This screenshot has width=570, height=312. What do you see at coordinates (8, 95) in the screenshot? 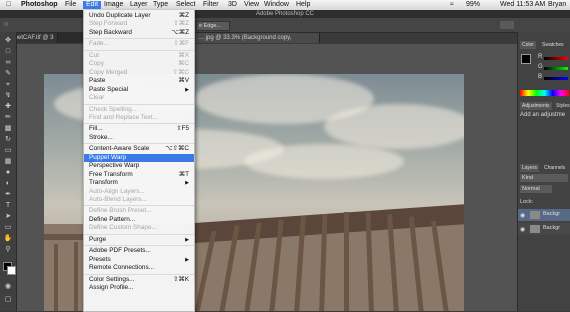
I see `eyedropper-tool-icon: ↯` at bounding box center [8, 95].